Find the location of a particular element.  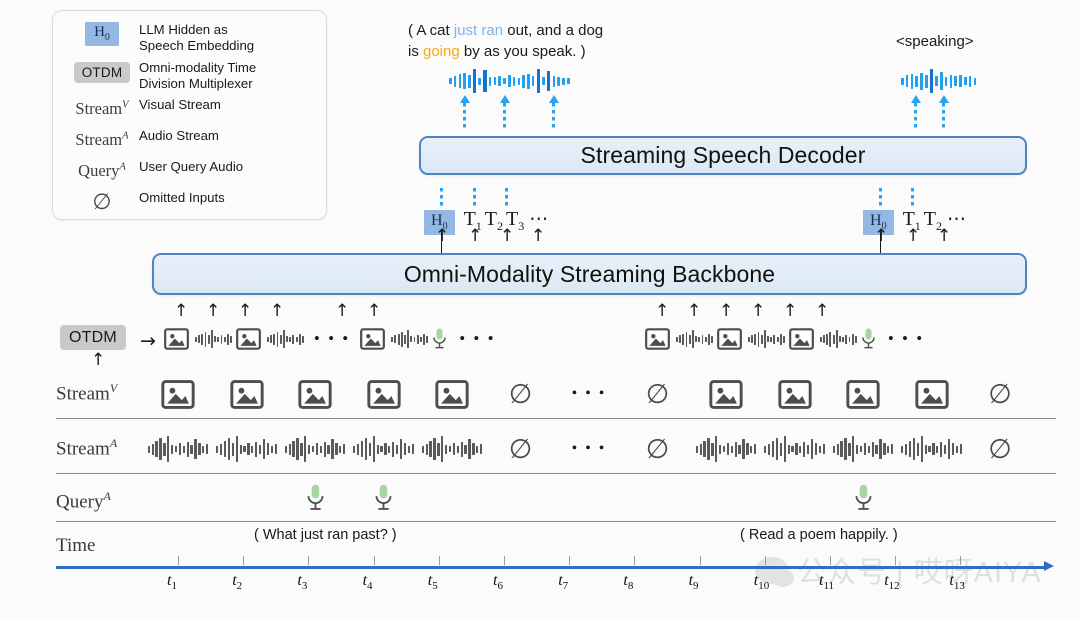

time-tick-label: t1 is located at coordinates (172, 582).